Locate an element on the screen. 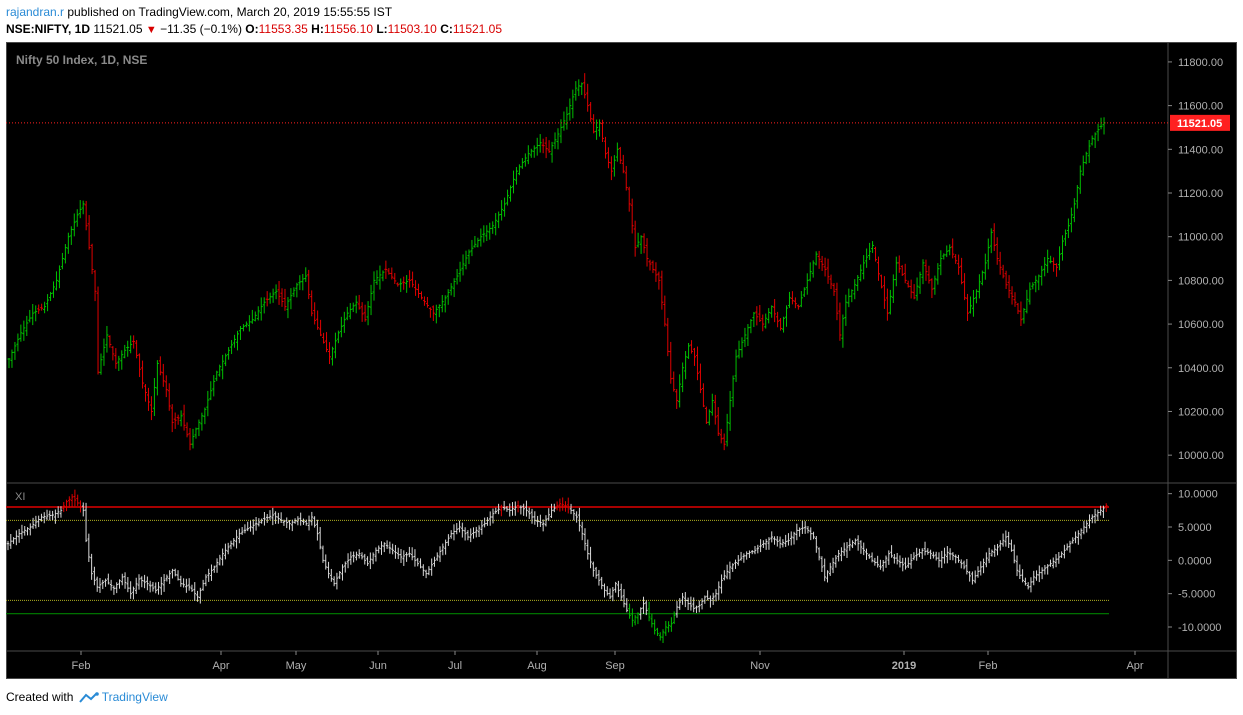  author-link: rajandran.r is located at coordinates (35, 12).